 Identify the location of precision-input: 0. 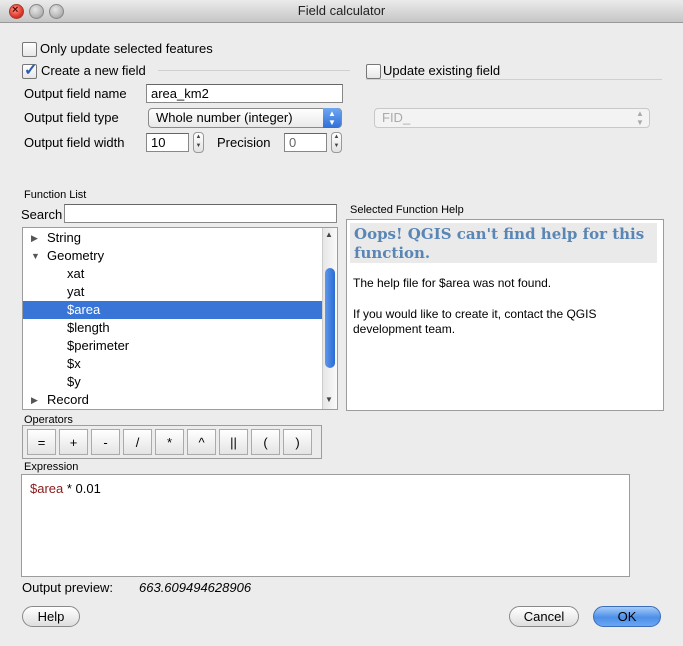
(305, 142).